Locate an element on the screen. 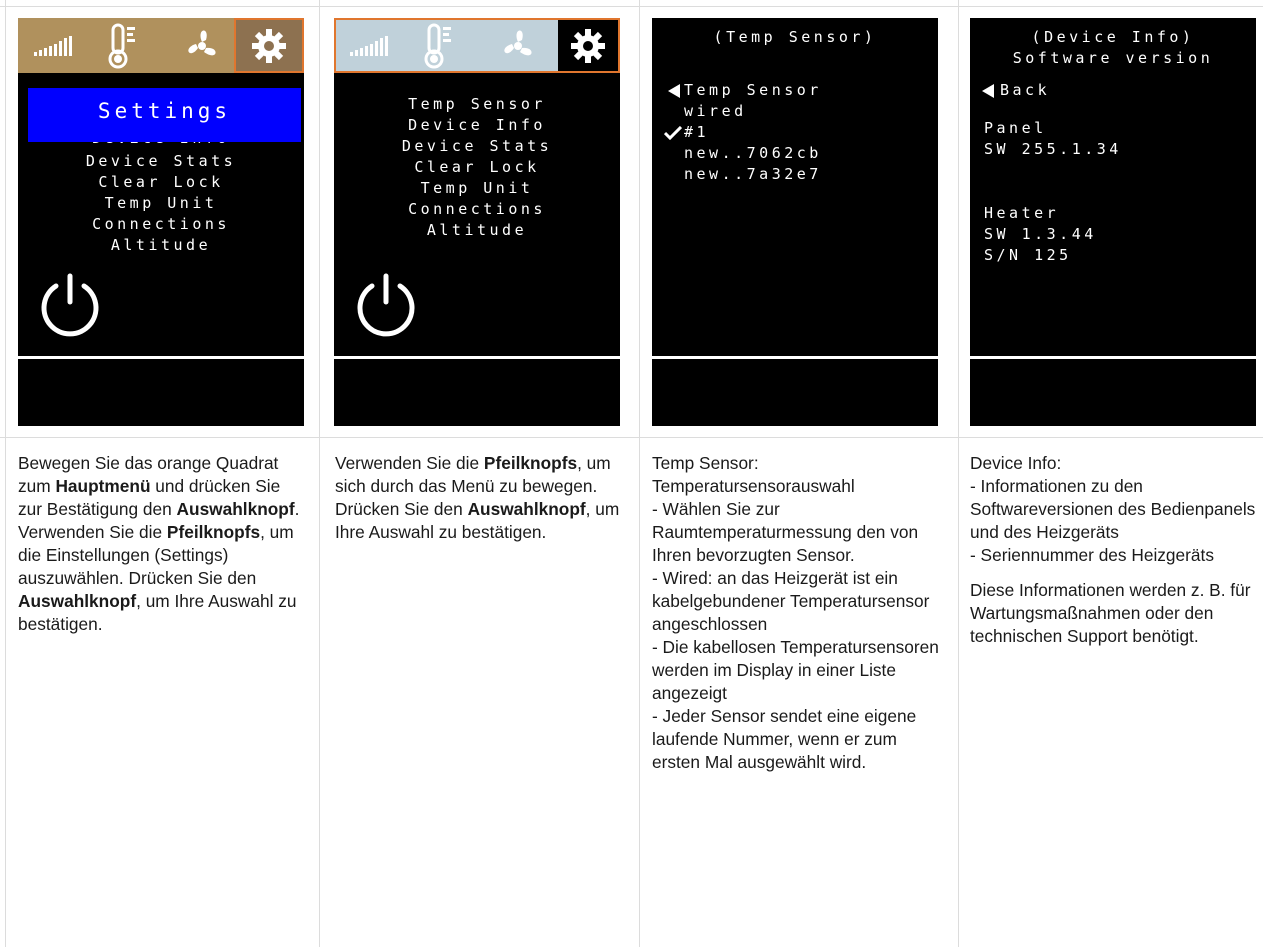  sensor-option: Temp Sensor is located at coordinates (753, 90).